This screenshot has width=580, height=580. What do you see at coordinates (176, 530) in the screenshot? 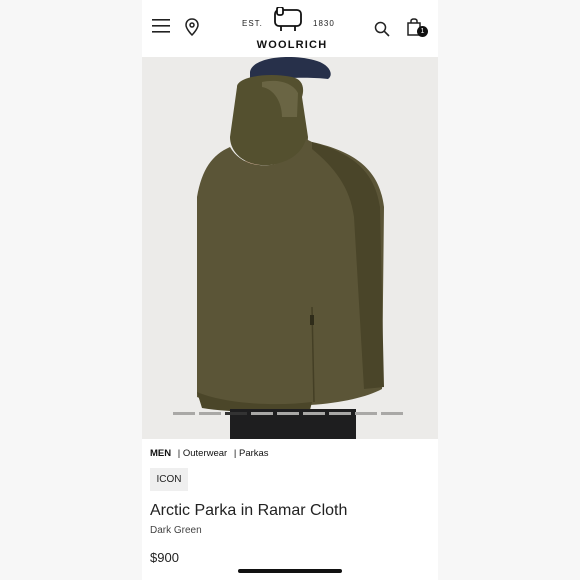
I see `product-color: Dark Green` at bounding box center [176, 530].